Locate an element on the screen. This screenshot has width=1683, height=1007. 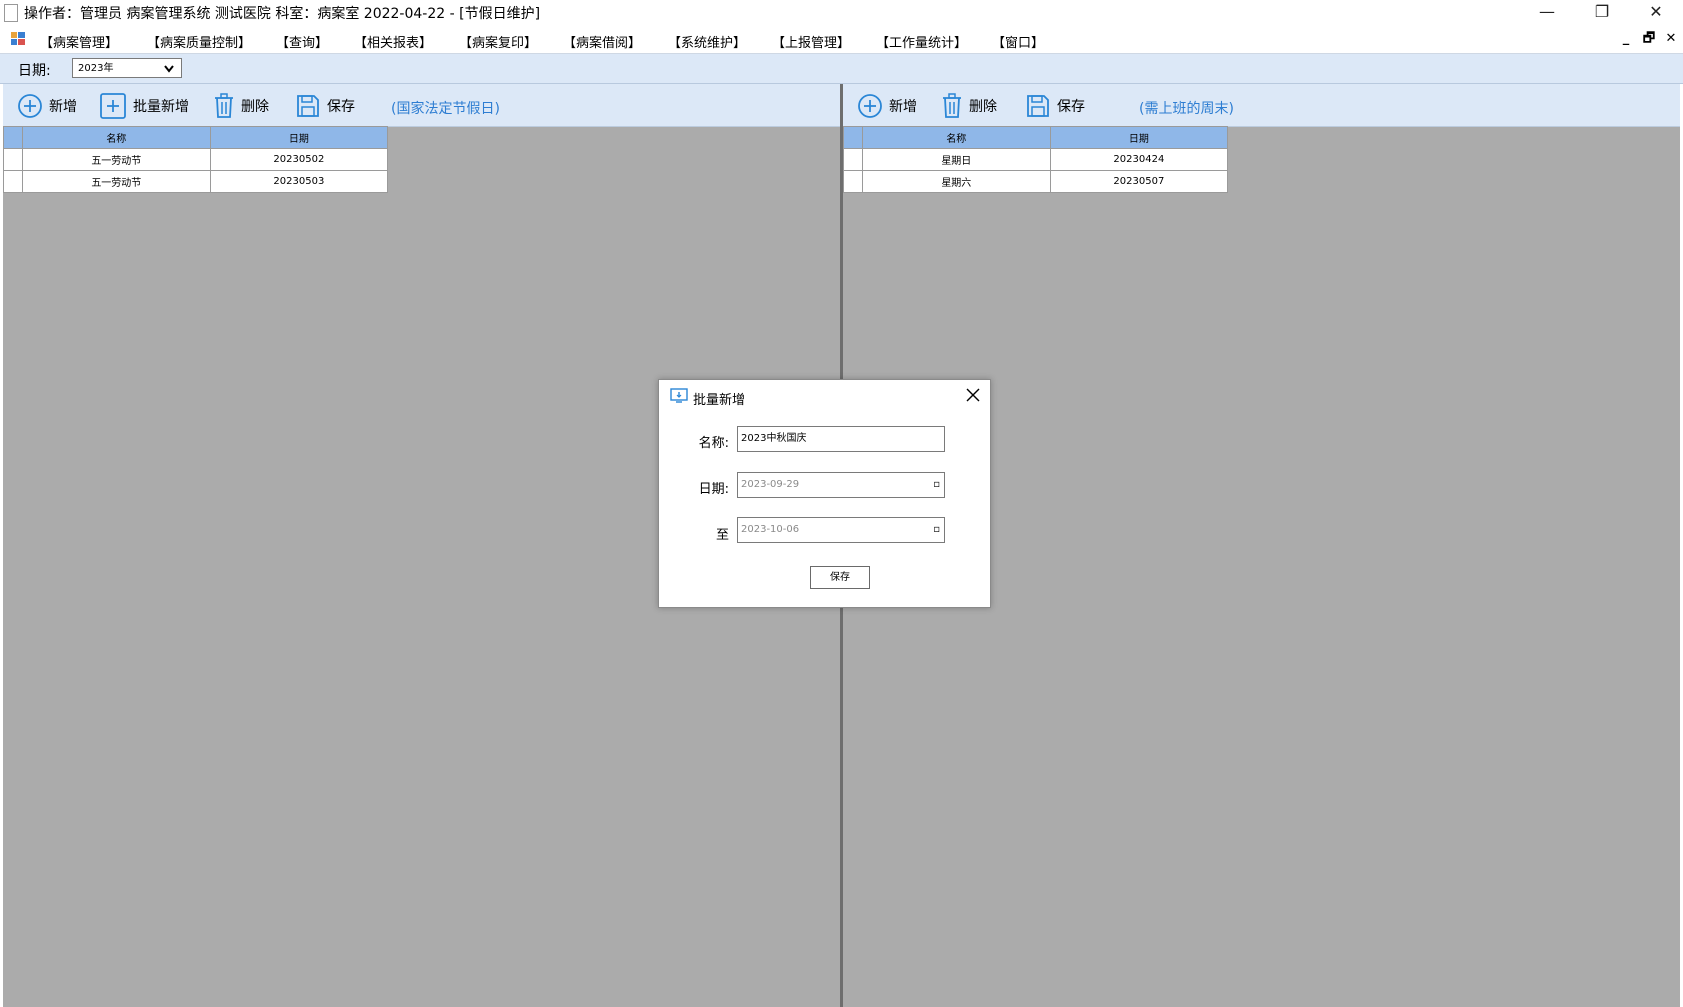
holiday-delete-label: 删除 is located at coordinates (255, 107).